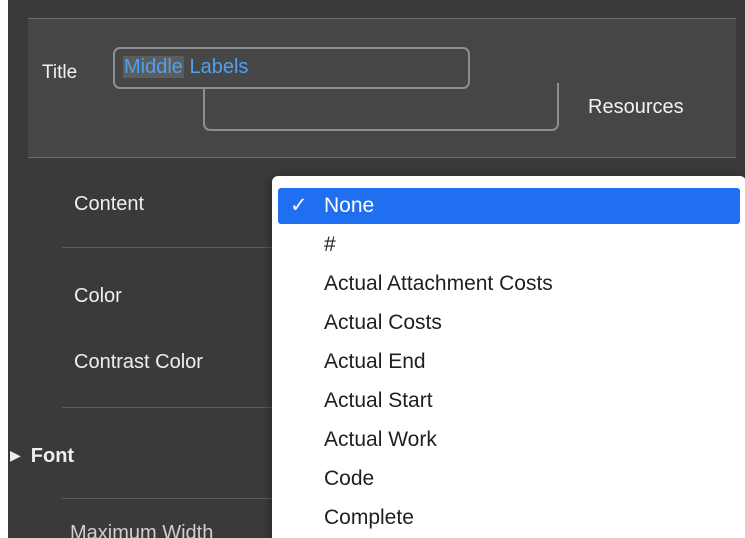  I want to click on menu-item-label: Actual Start, so click(378, 400).